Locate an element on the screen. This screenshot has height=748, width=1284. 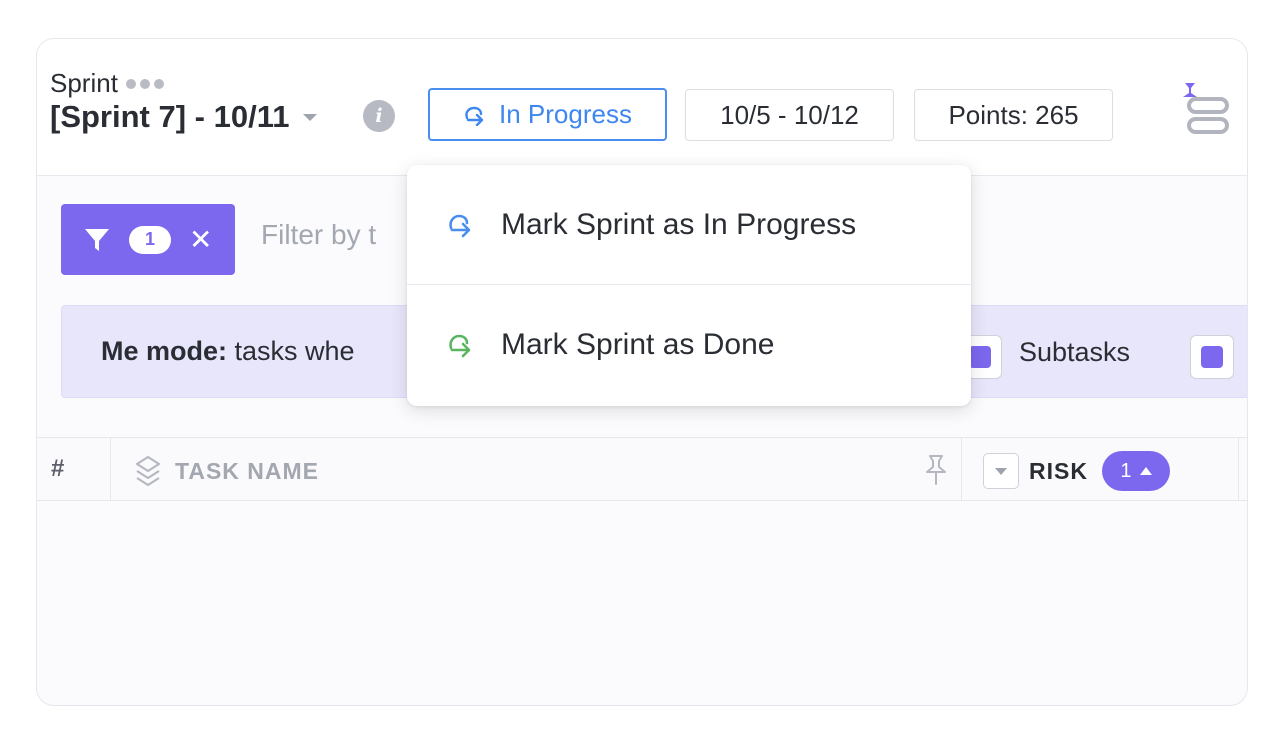
filter-count-badge: 1 is located at coordinates (150, 239).